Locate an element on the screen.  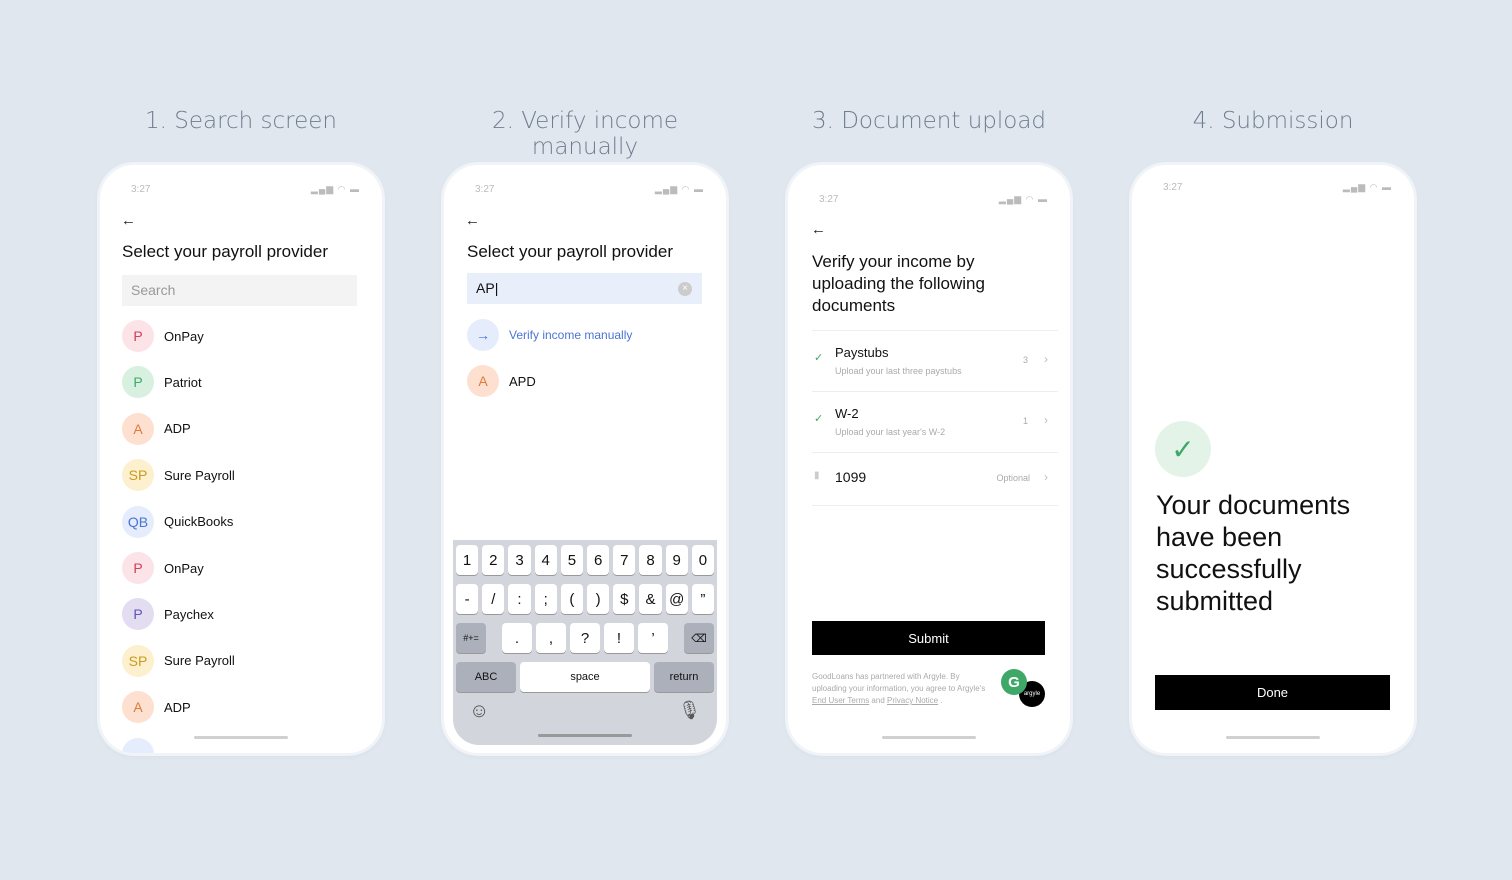
key: ( is located at coordinates (572, 599).